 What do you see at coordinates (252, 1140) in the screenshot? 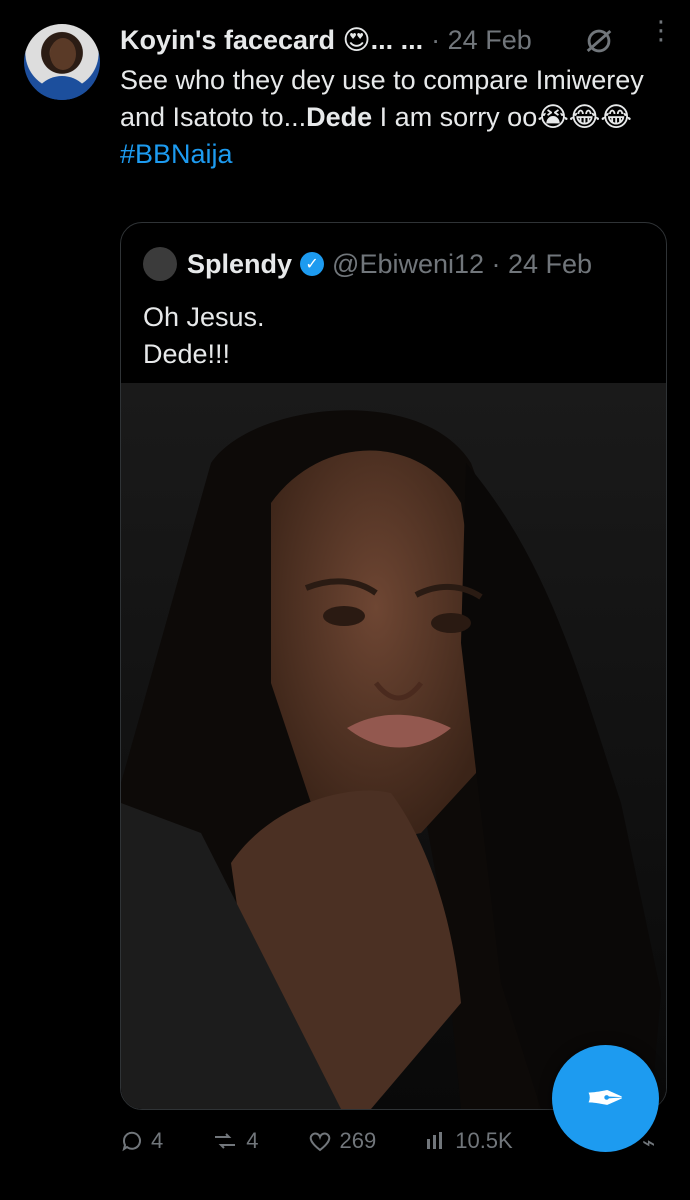
I see `repost-count: 4` at bounding box center [252, 1140].